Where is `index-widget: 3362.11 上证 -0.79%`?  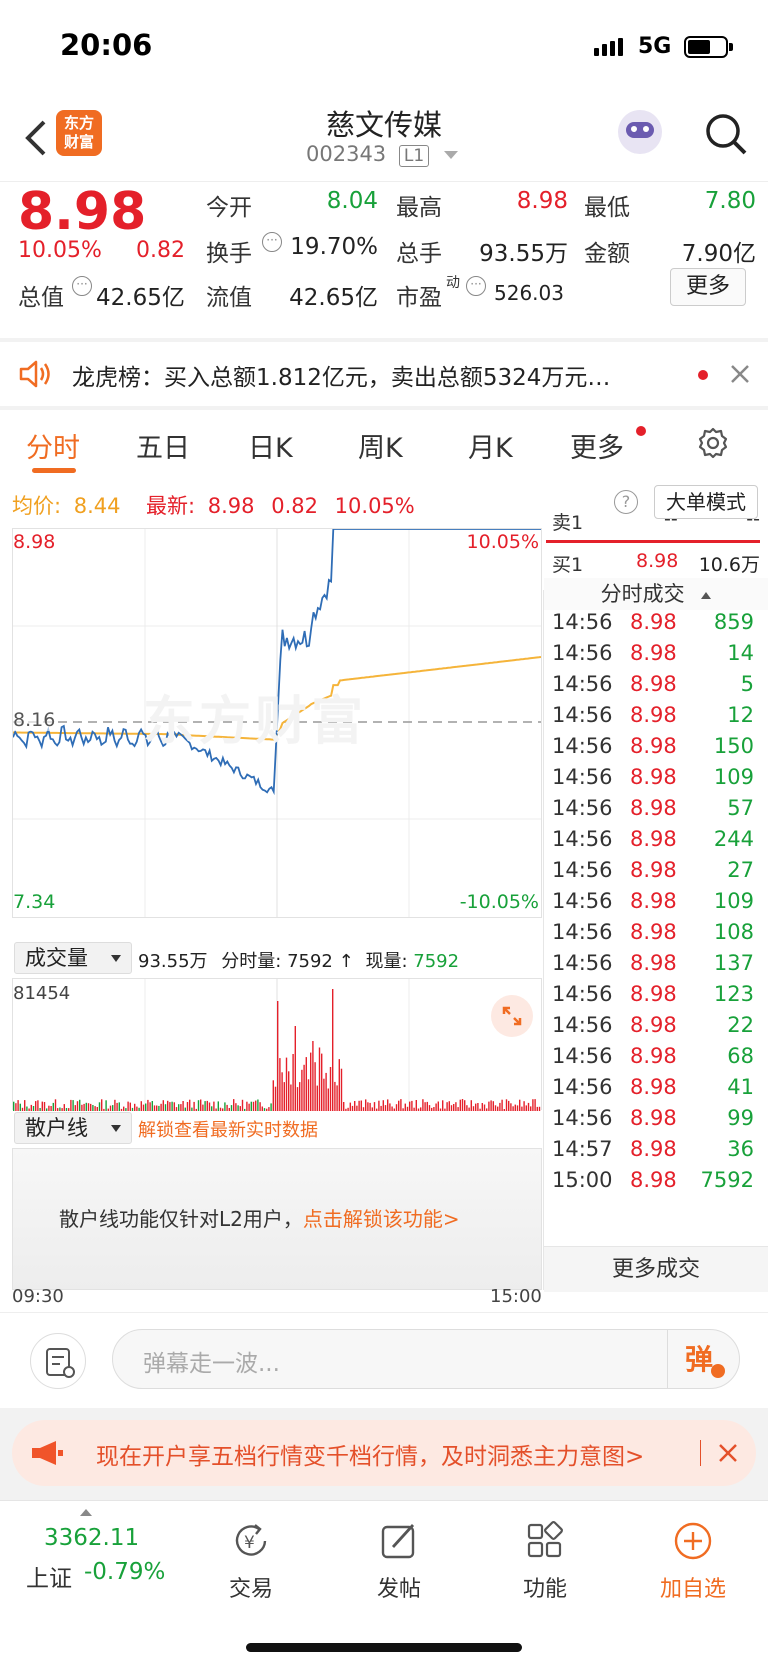 index-widget: 3362.11 上证 -0.79% is located at coordinates (85, 1556).